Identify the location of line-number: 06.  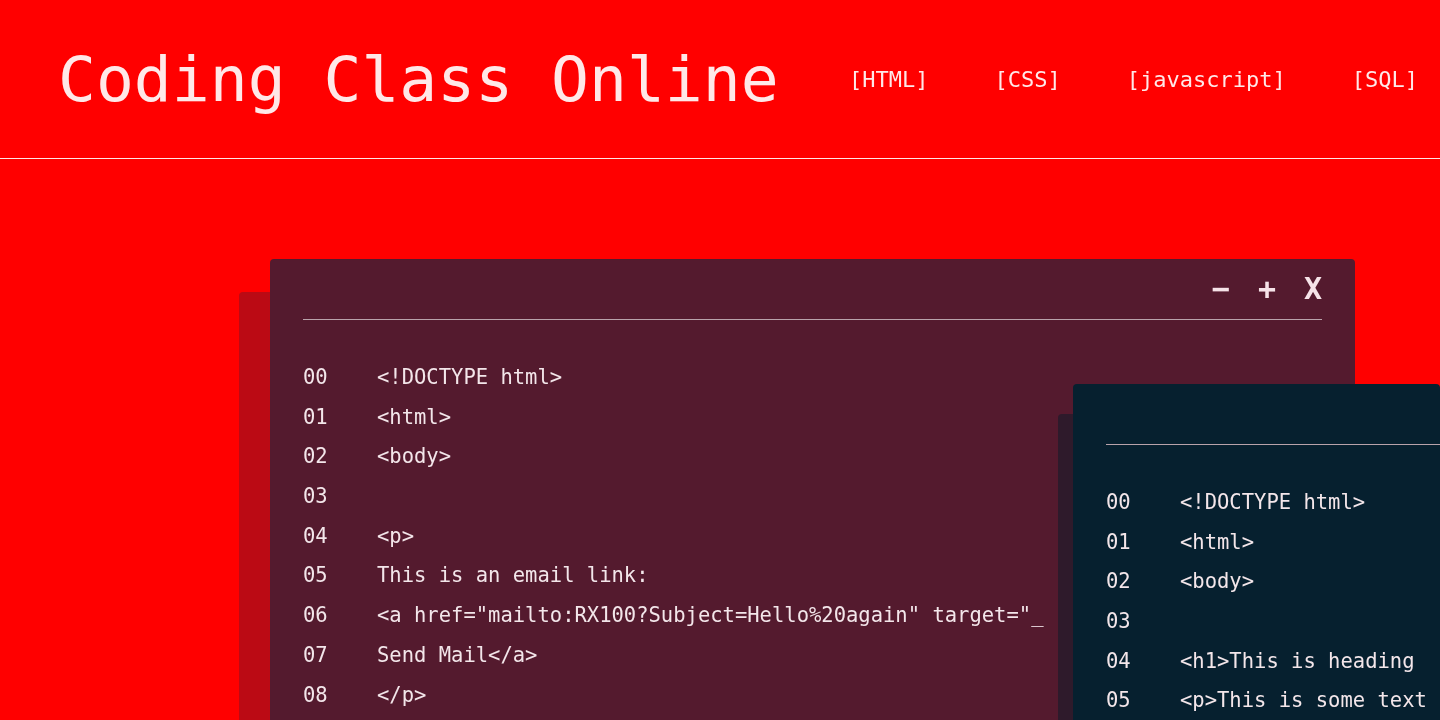
(316, 616).